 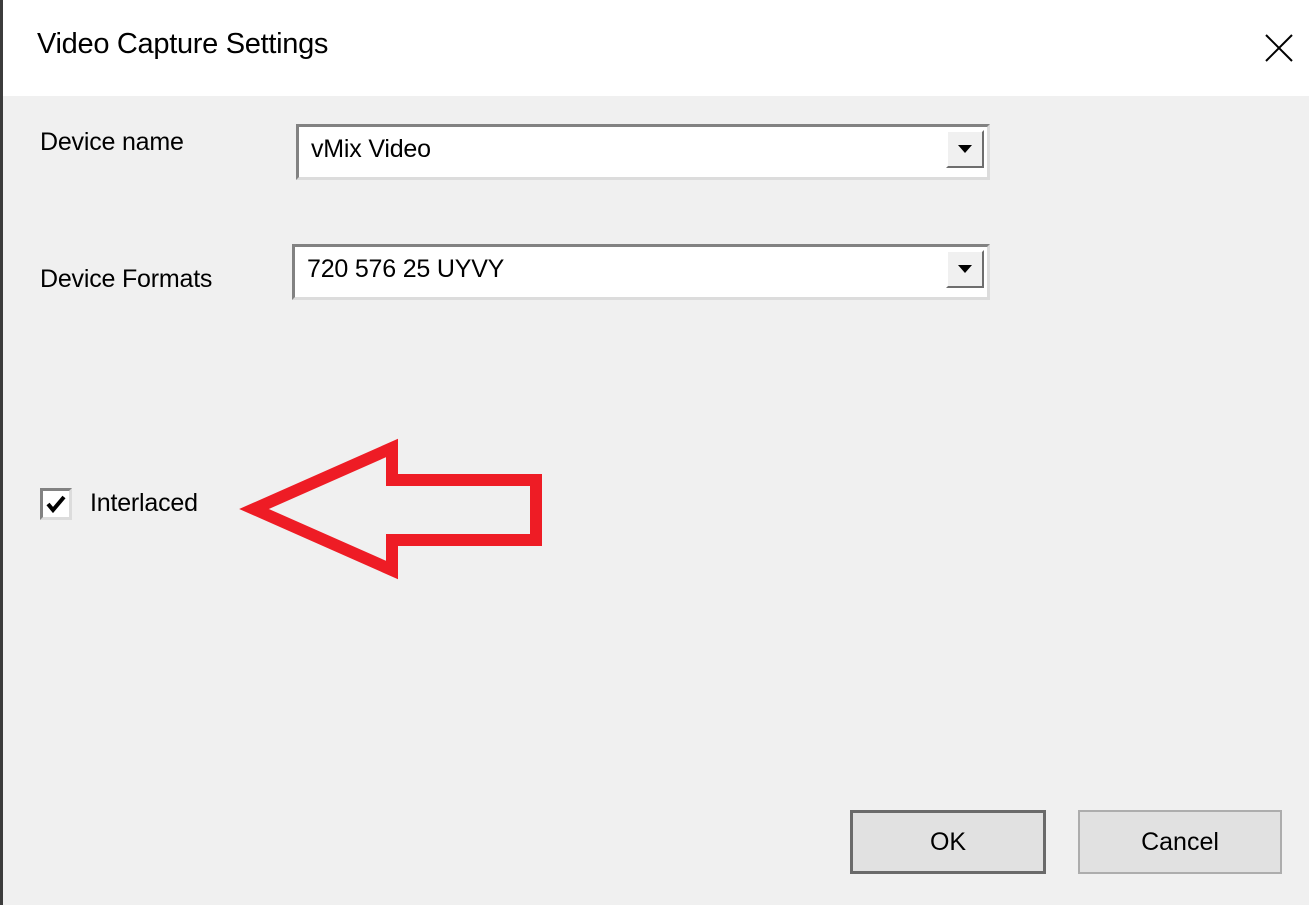 I want to click on red-left-arrow-icon, so click(x=390, y=509).